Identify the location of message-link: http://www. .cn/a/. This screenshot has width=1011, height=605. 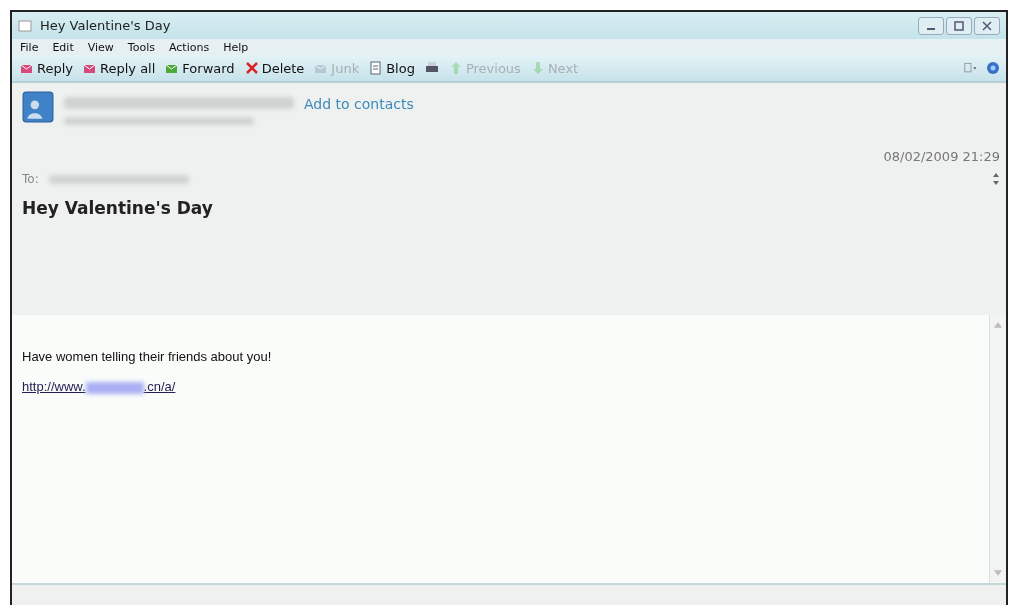
(99, 386).